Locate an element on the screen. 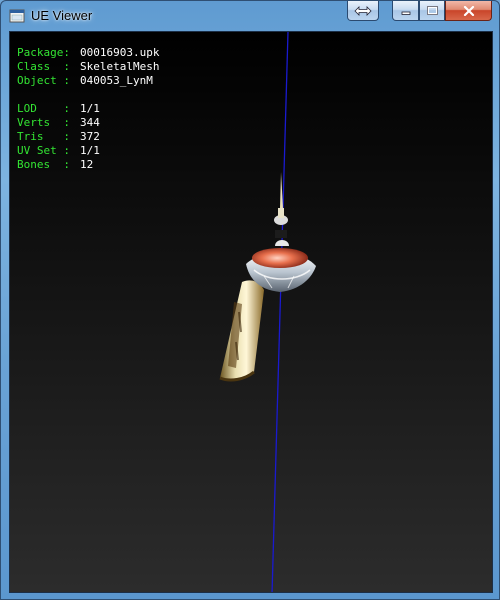 The width and height of the screenshot is (500, 600). close-button is located at coordinates (468, 11).